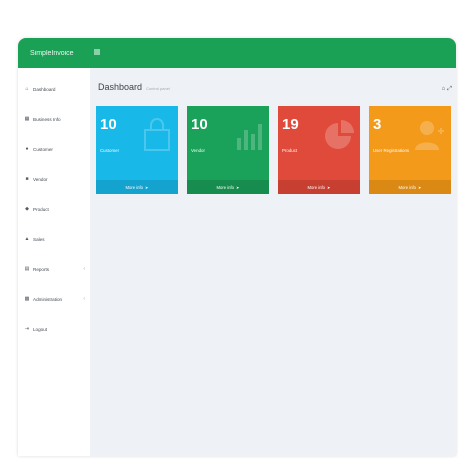  I want to click on stat-box-customer: 10 Customer More info ➤, so click(137, 150).